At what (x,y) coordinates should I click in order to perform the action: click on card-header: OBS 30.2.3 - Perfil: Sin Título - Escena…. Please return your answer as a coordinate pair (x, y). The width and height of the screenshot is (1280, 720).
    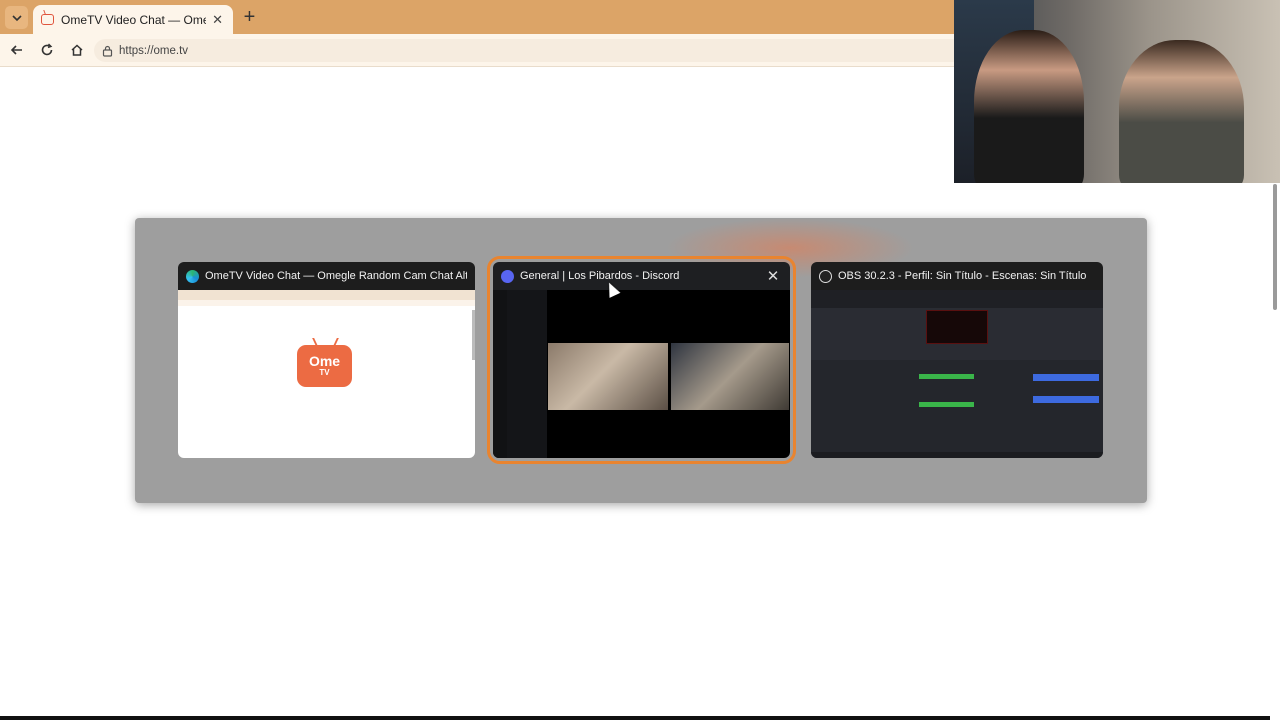
    Looking at the image, I should click on (957, 276).